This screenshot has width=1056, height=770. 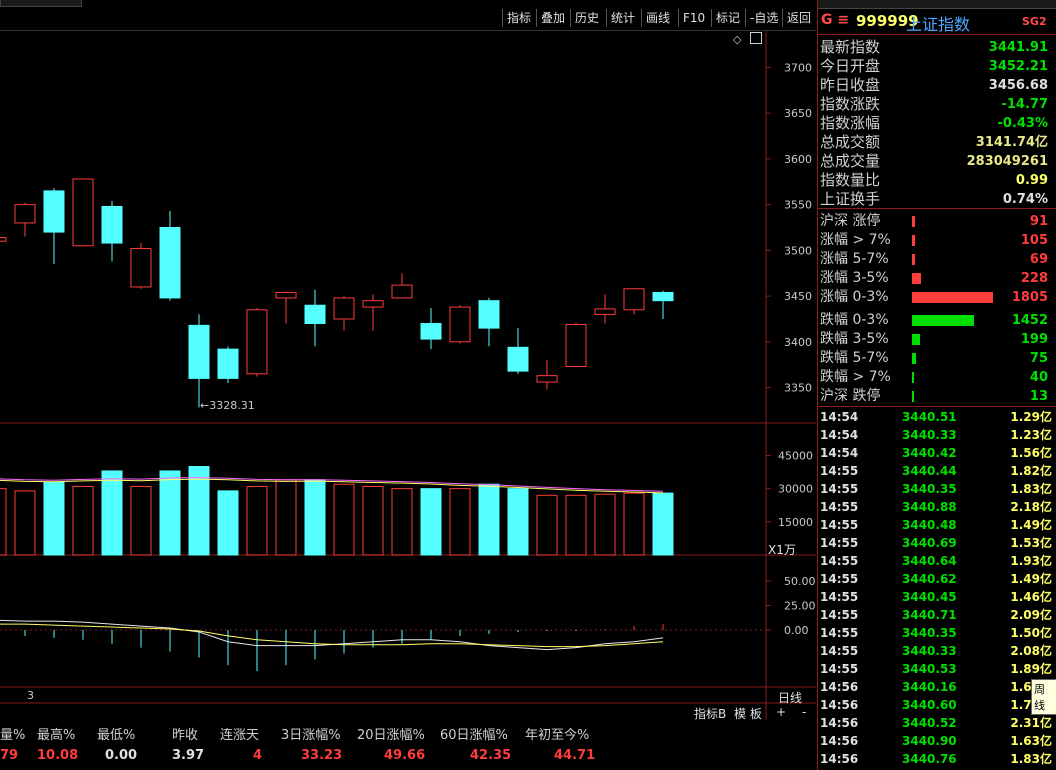 I want to click on tick-row: 14:55 3440.88 2.18亿, so click(x=938, y=507).